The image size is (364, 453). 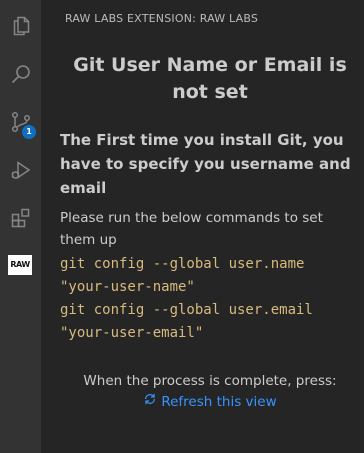 I want to click on extensions-button, so click(x=20, y=218).